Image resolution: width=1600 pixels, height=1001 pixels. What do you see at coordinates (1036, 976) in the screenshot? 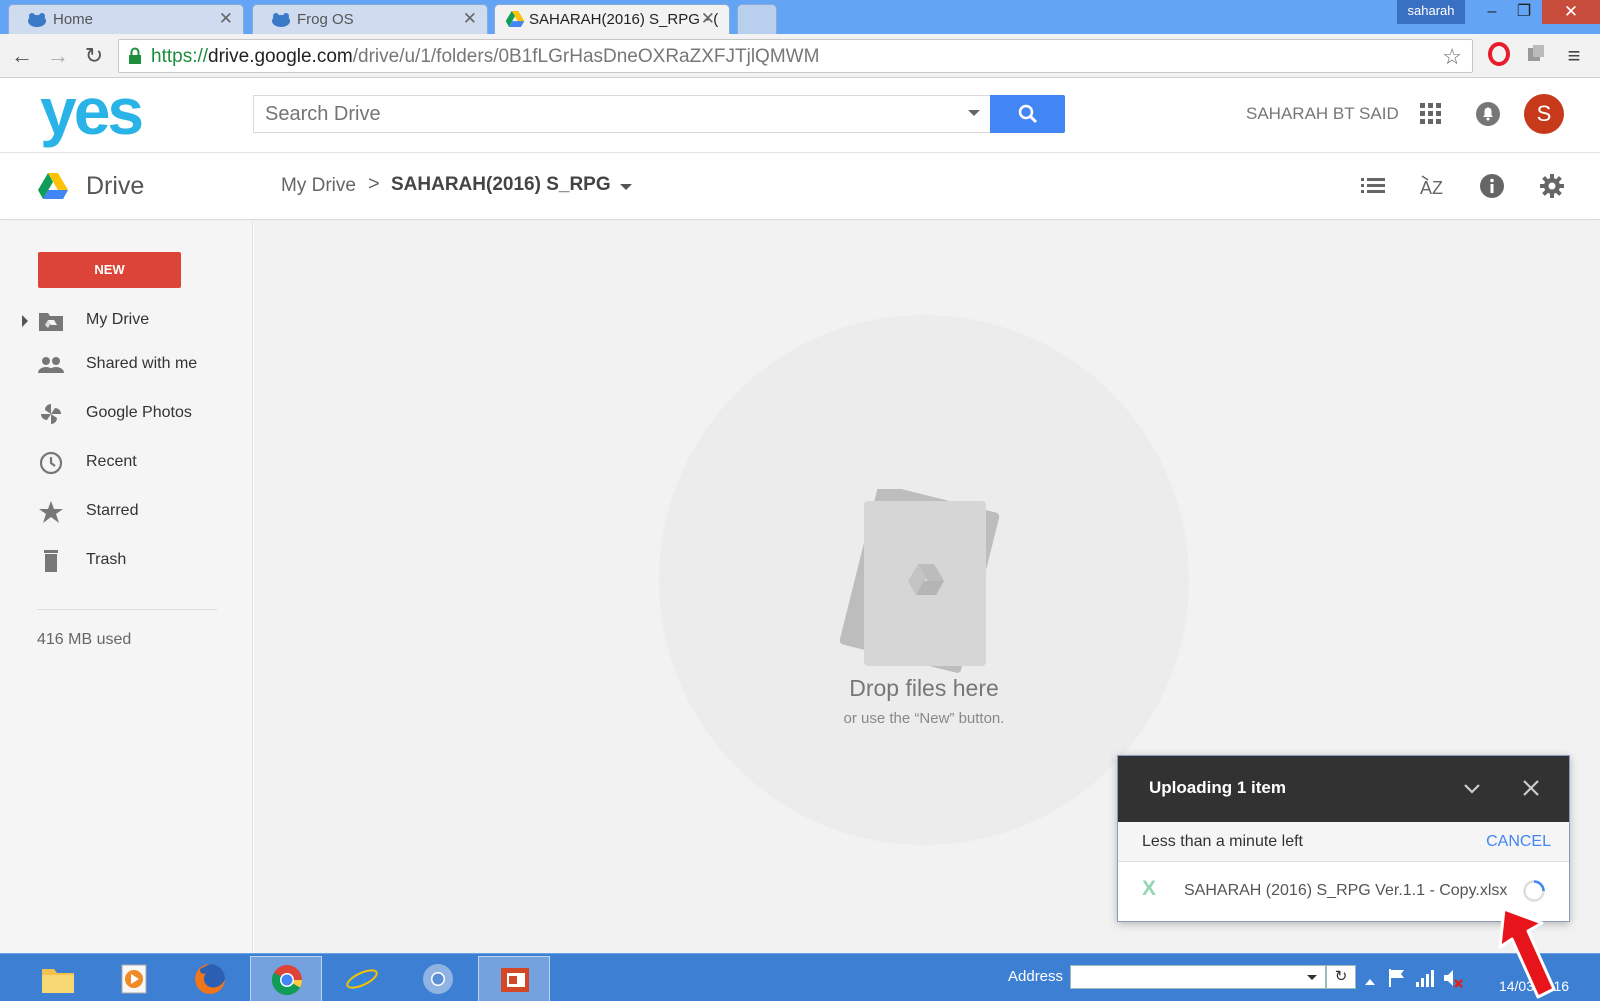
I see `address-toolbar-label: Address` at bounding box center [1036, 976].